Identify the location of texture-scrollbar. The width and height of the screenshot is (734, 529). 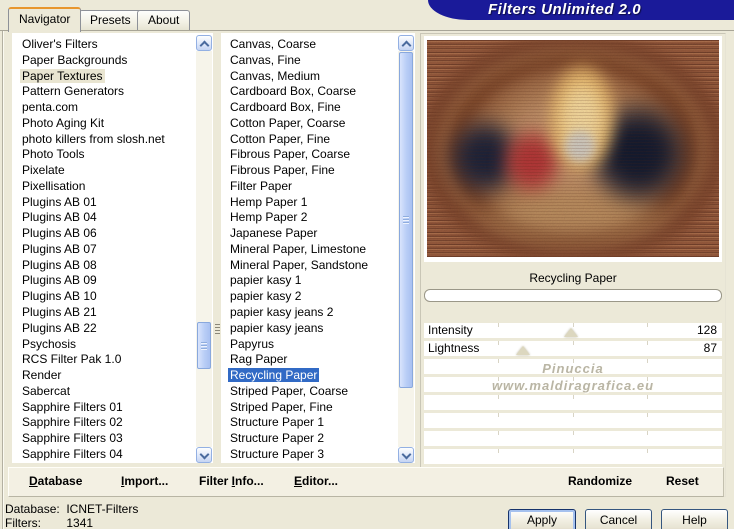
(406, 249).